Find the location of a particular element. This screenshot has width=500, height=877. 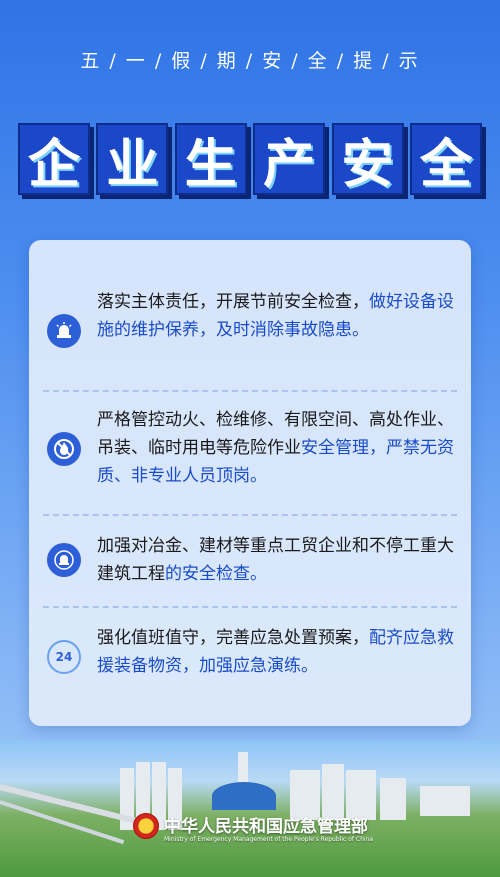

title-char: 业 is located at coordinates (132, 159).